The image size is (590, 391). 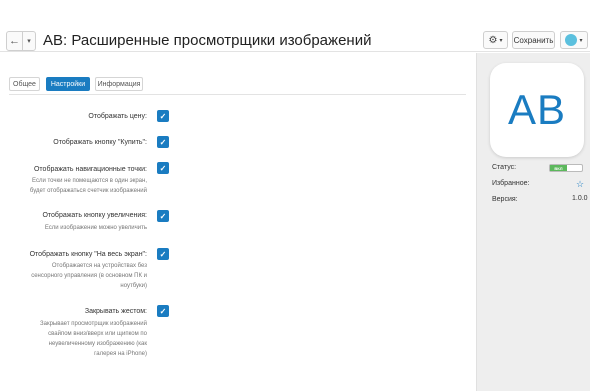 I want to click on version-value: 1.0.0, so click(x=580, y=198).